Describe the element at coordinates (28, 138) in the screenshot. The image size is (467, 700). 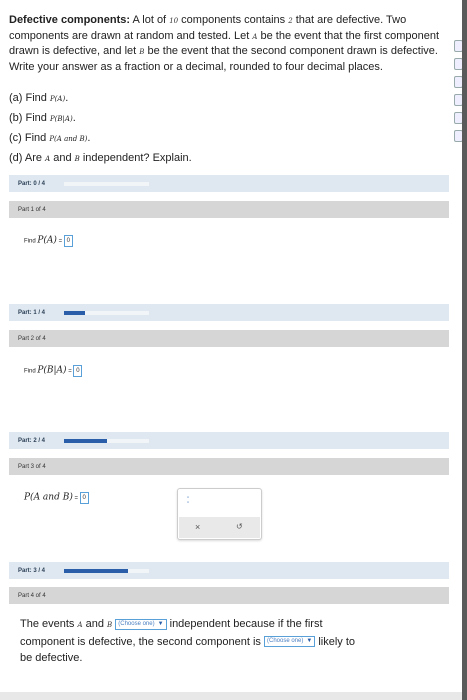
I see `question-label: (c) Find` at that location.